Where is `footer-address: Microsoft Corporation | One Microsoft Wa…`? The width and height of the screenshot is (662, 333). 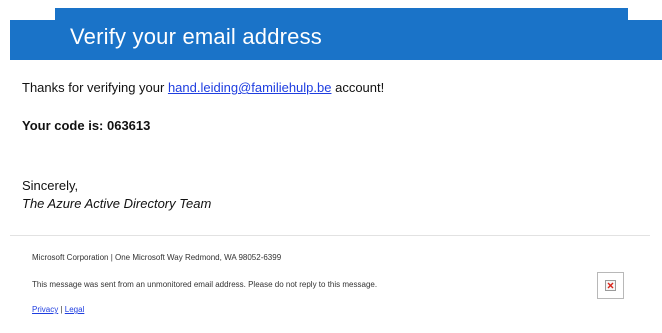 footer-address: Microsoft Corporation | One Microsoft Wa… is located at coordinates (157, 257).